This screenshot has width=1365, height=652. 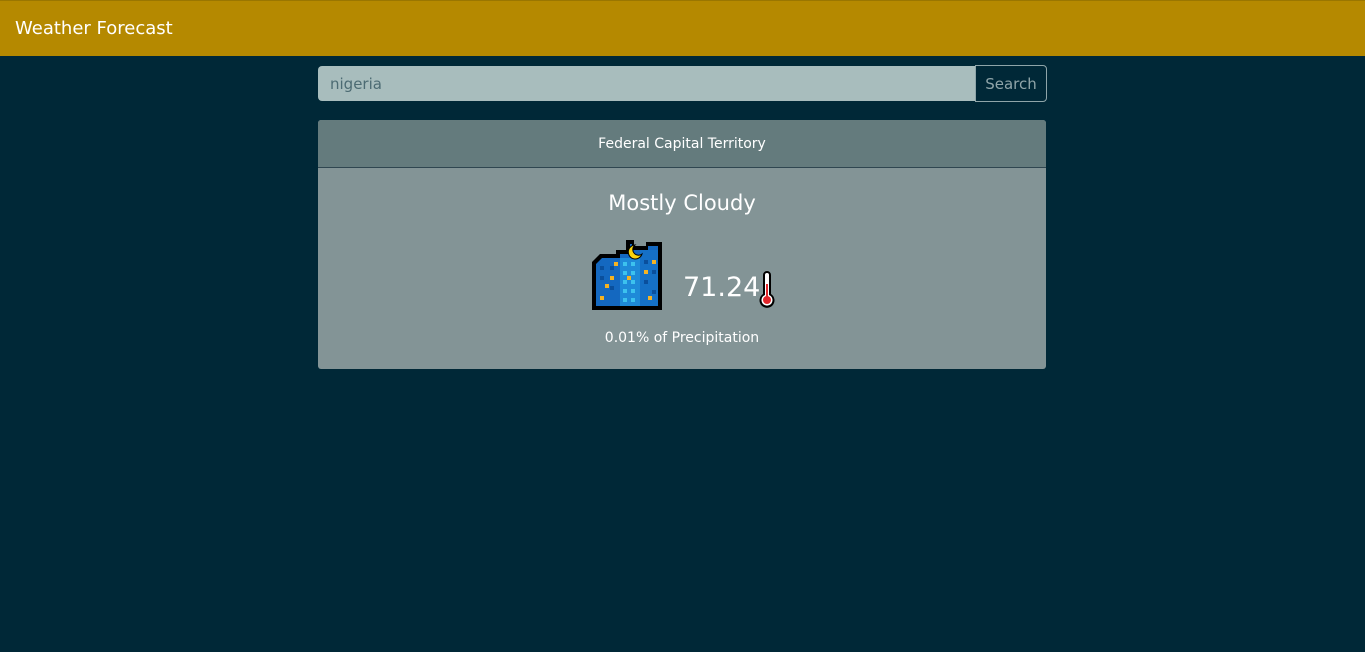 I want to click on search-input, so click(x=646, y=83).